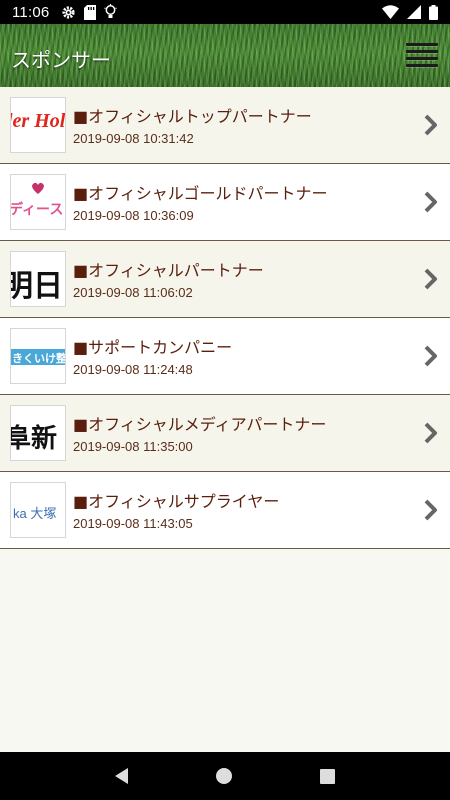  What do you see at coordinates (225, 55) in the screenshot?
I see `app-header: スポンサー` at bounding box center [225, 55].